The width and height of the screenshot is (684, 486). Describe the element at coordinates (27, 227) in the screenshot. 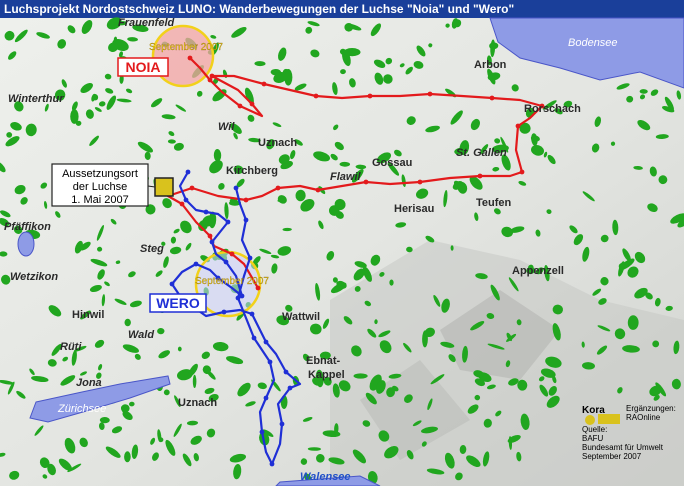

I see `place-pfaeffikon: Pfäffikon` at that location.